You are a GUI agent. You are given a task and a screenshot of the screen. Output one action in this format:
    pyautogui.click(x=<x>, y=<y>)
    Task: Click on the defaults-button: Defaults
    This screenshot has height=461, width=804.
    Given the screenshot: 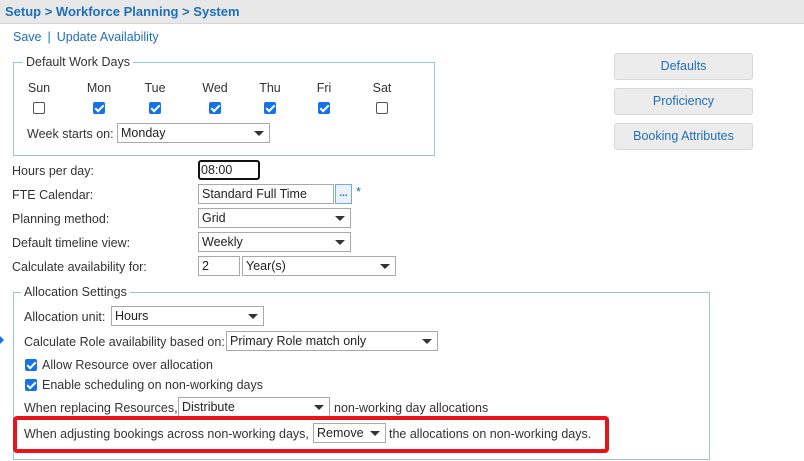 What is the action you would take?
    pyautogui.click(x=683, y=66)
    